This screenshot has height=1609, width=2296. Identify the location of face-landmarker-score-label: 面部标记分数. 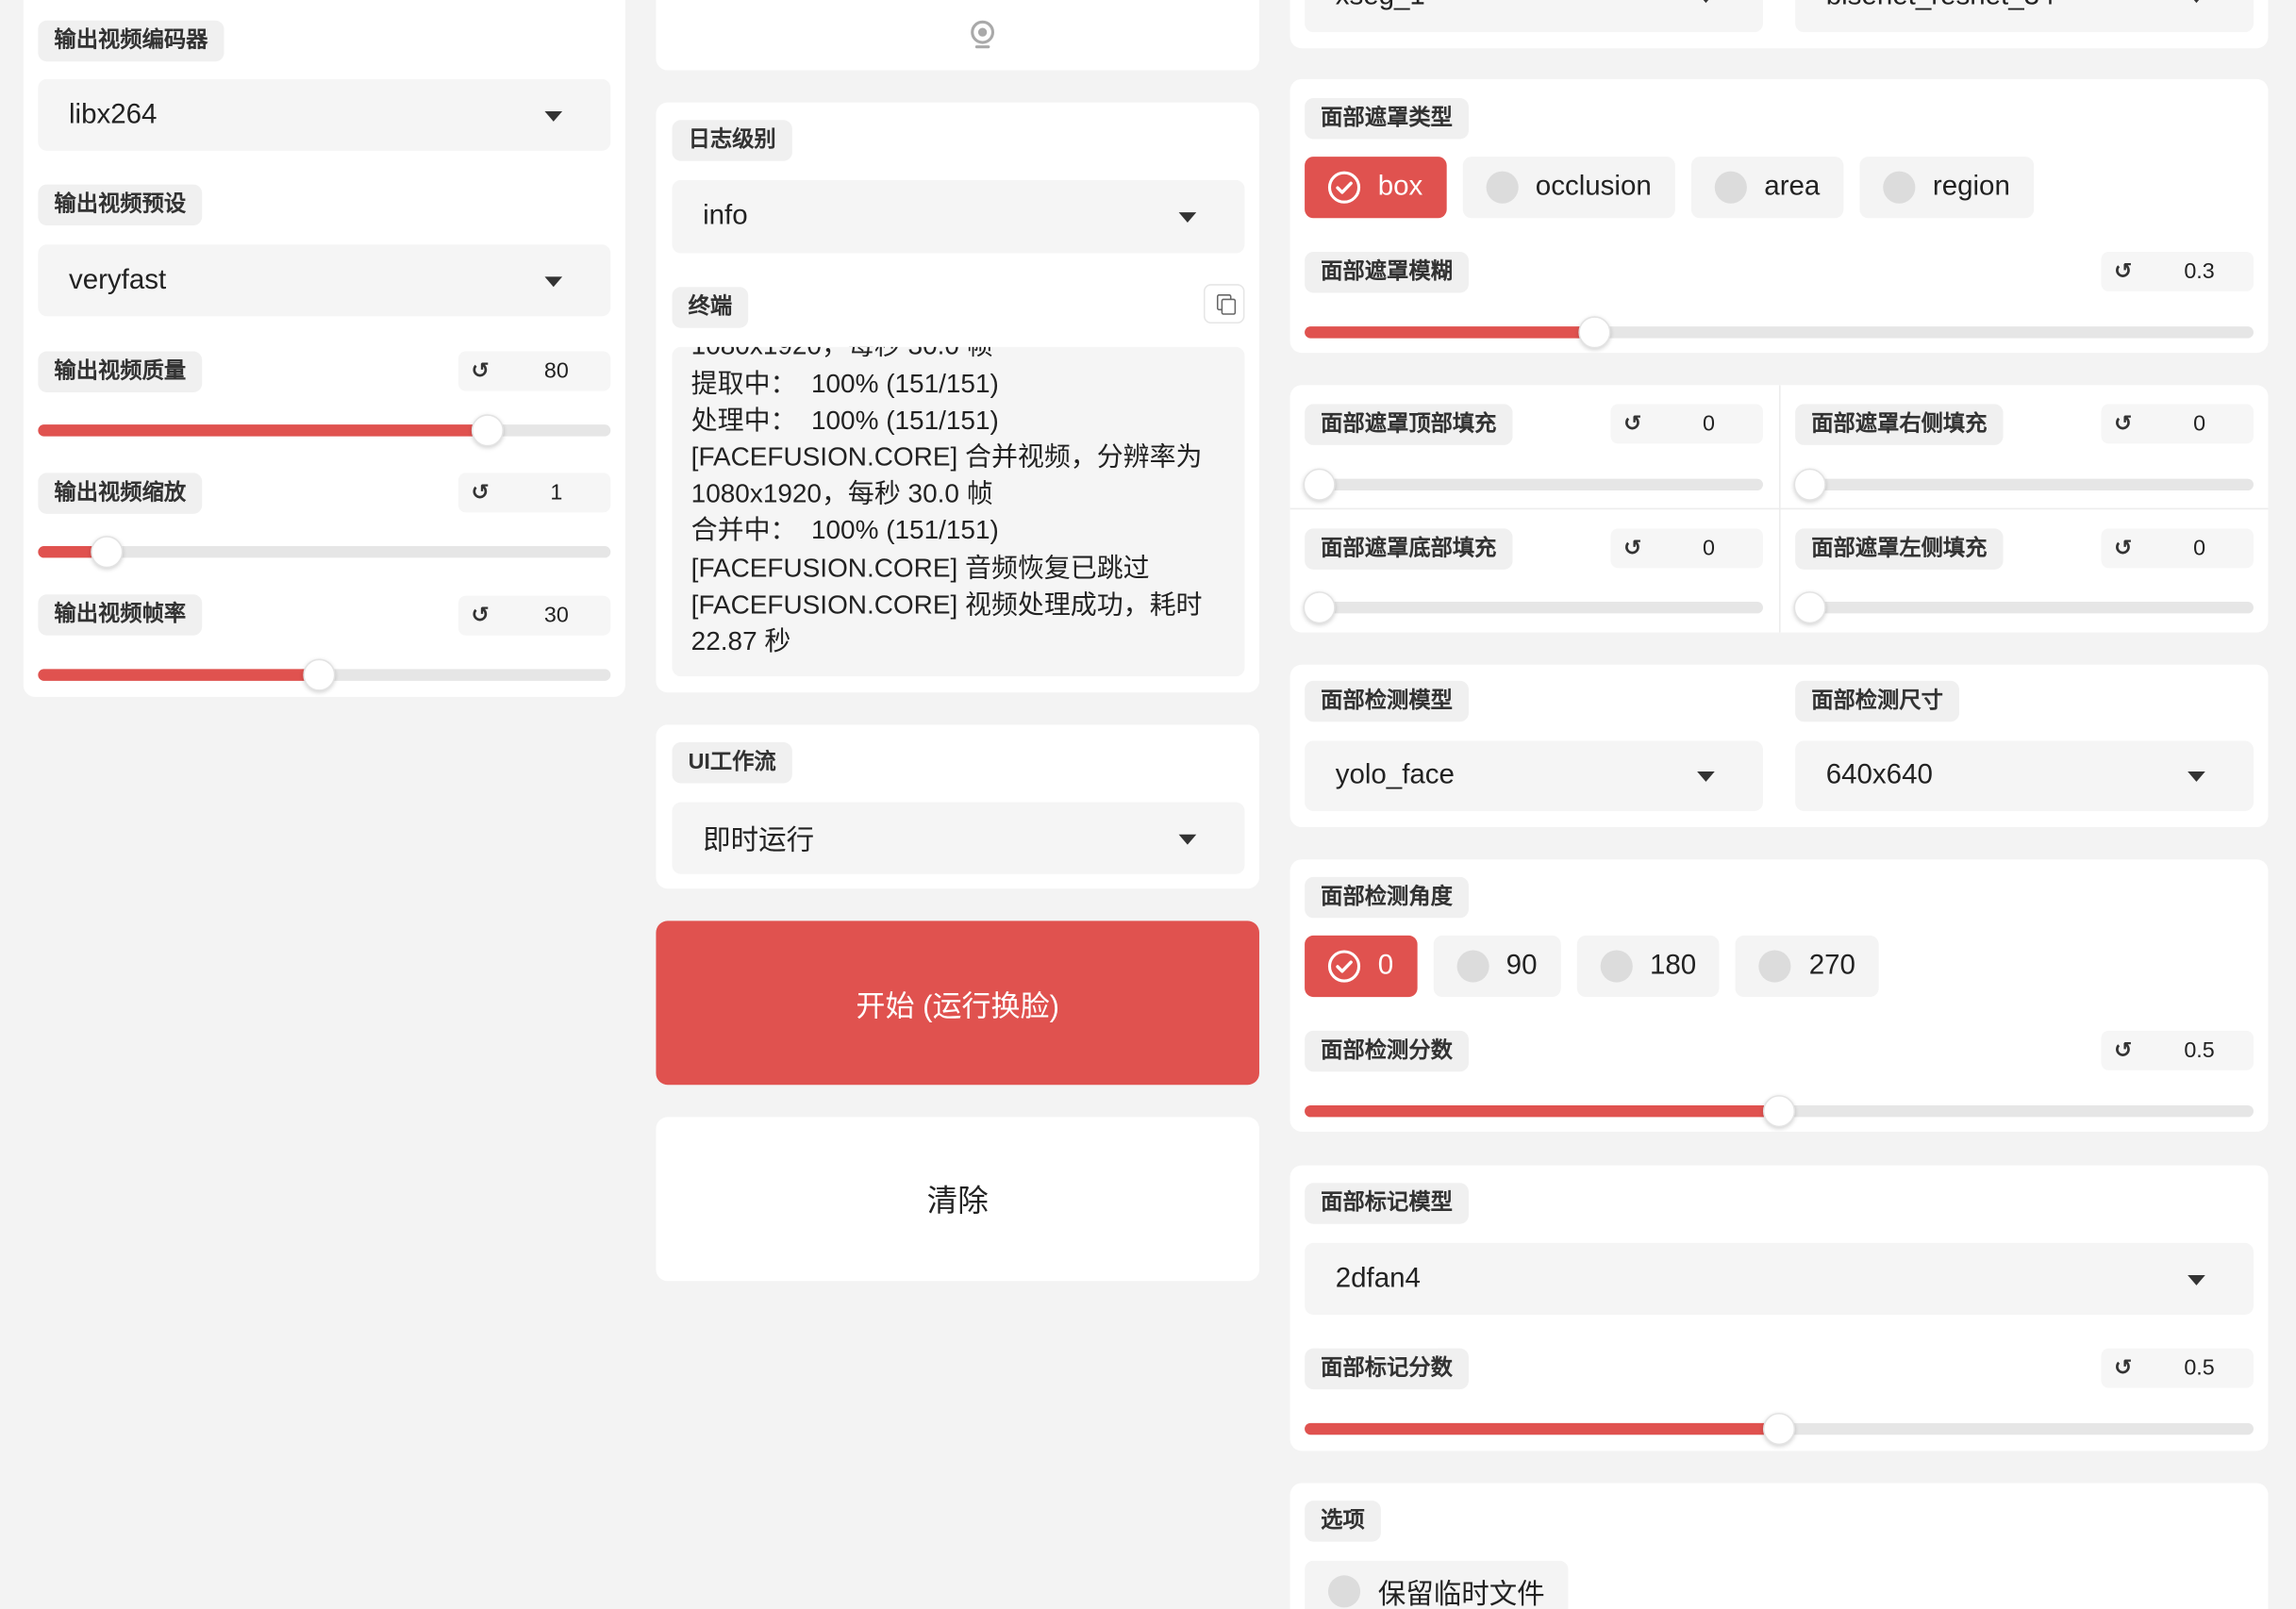
(1387, 1369).